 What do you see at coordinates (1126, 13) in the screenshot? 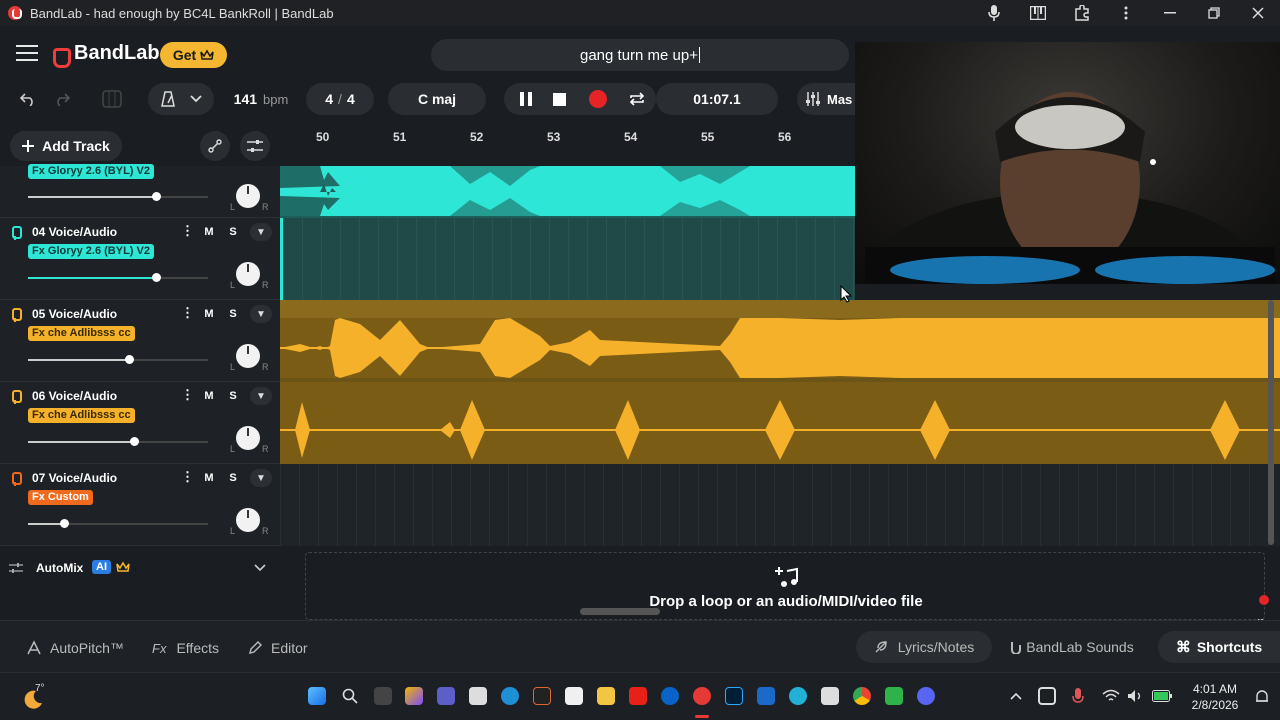
I see `more-options-icon` at bounding box center [1126, 13].